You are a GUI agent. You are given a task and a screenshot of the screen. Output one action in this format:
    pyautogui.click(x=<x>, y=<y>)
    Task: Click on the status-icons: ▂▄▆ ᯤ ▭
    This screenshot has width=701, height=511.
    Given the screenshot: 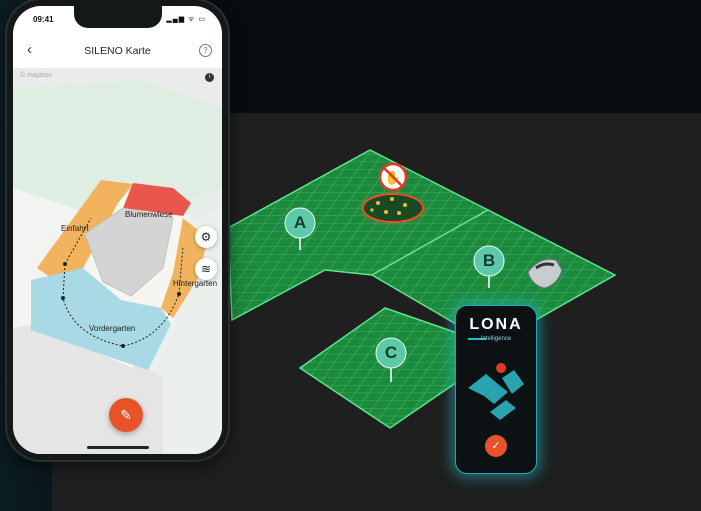 What is the action you would take?
    pyautogui.click(x=186, y=19)
    